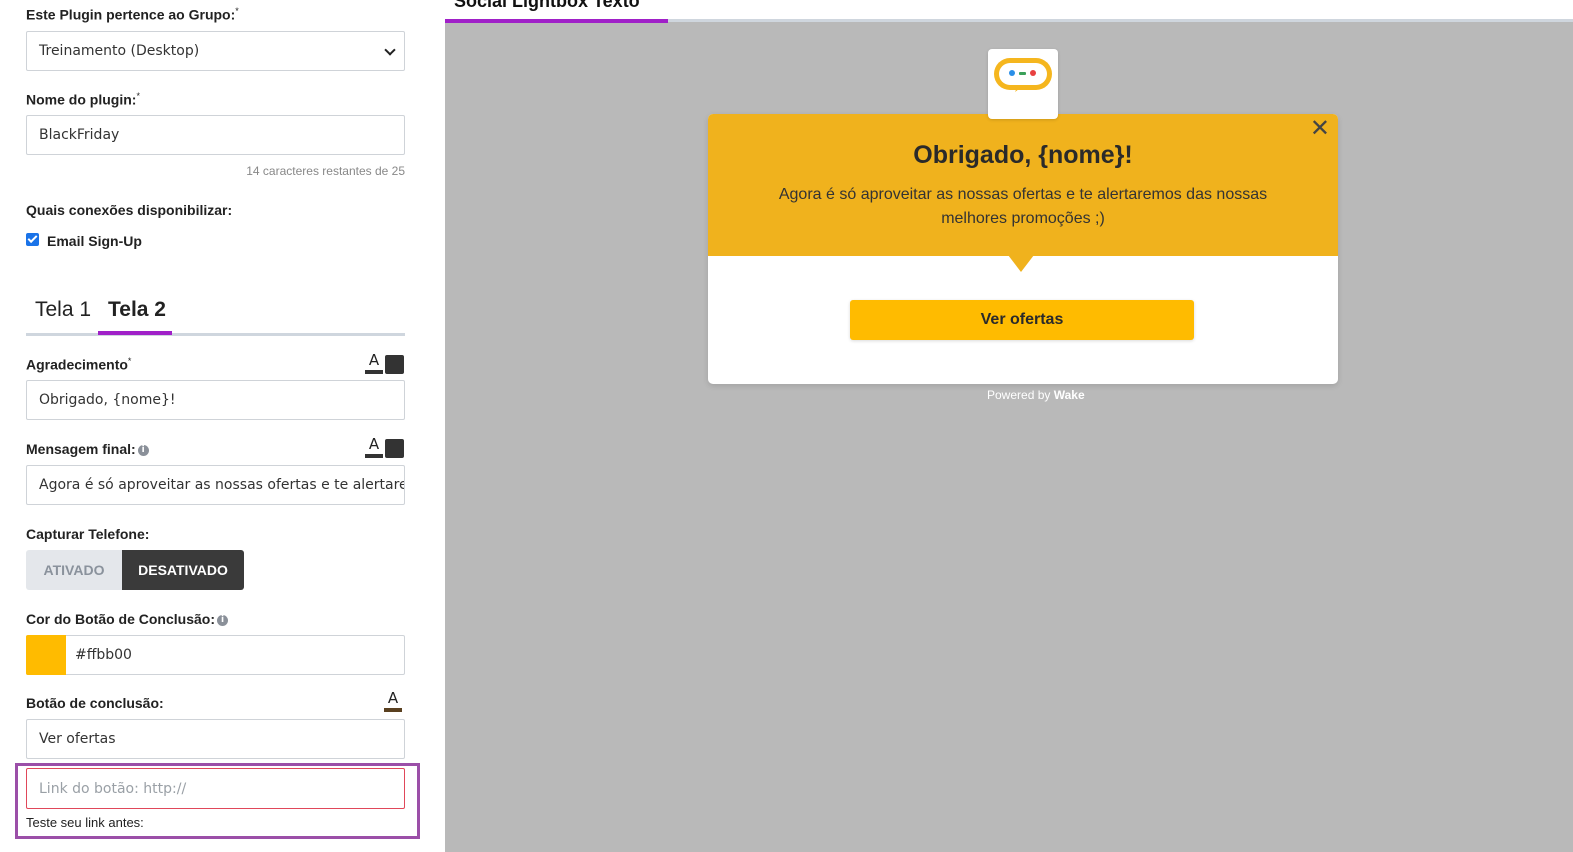 Image resolution: width=1573 pixels, height=852 pixels. I want to click on thanks-label: Agradecimento*, so click(79, 364).